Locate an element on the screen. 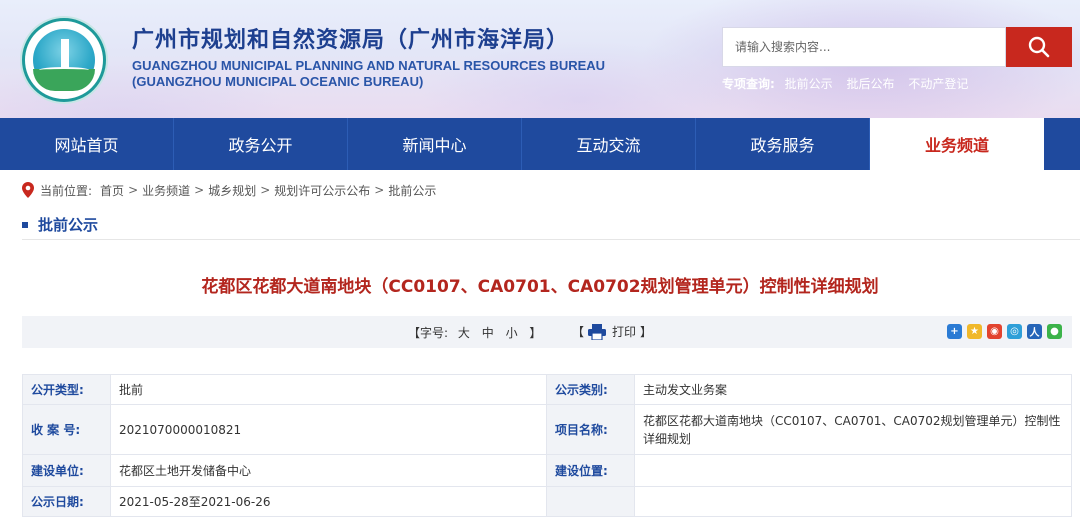 This screenshot has width=1080, height=532. font-size-bracket-close: 】 is located at coordinates (535, 333).